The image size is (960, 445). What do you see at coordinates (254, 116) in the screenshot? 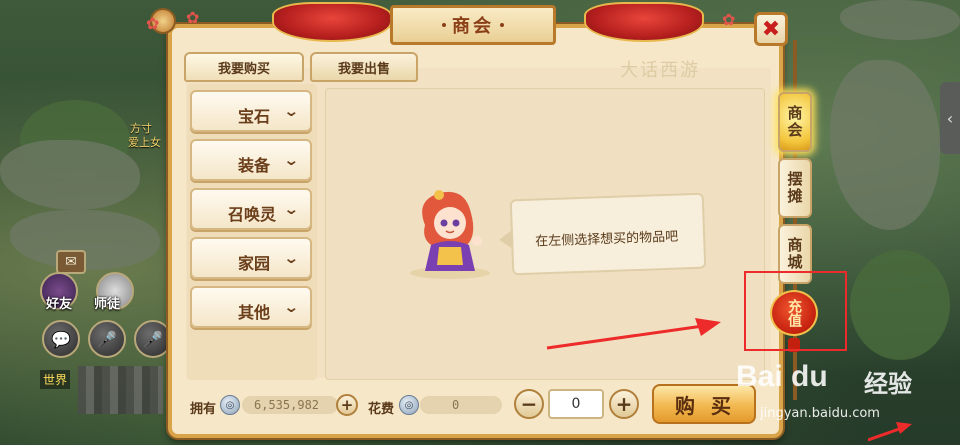
I see `category-label: 宝石` at bounding box center [254, 116].